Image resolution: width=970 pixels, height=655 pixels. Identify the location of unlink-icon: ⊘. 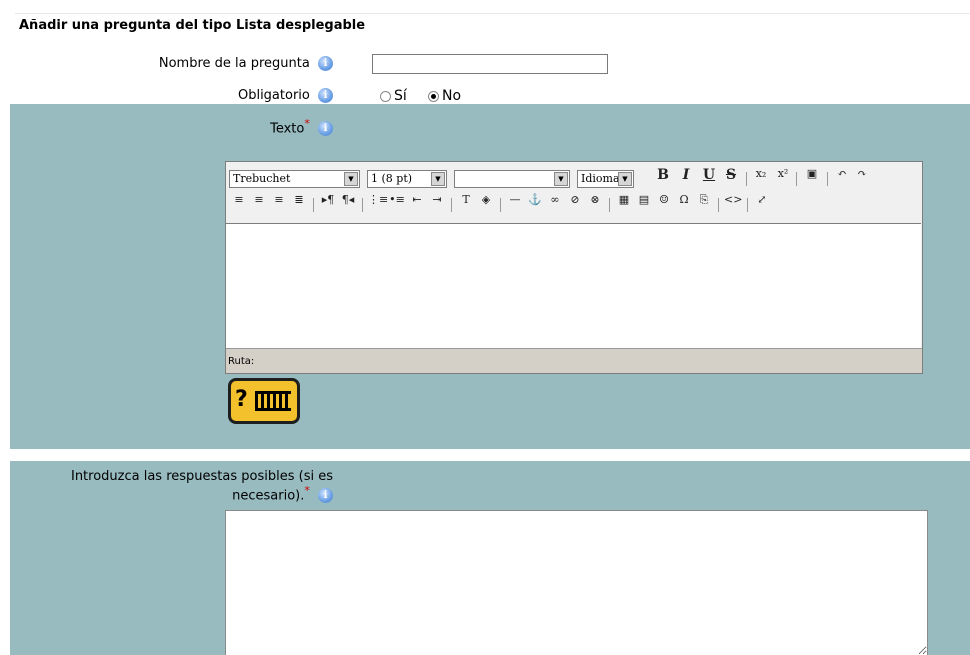
(575, 204).